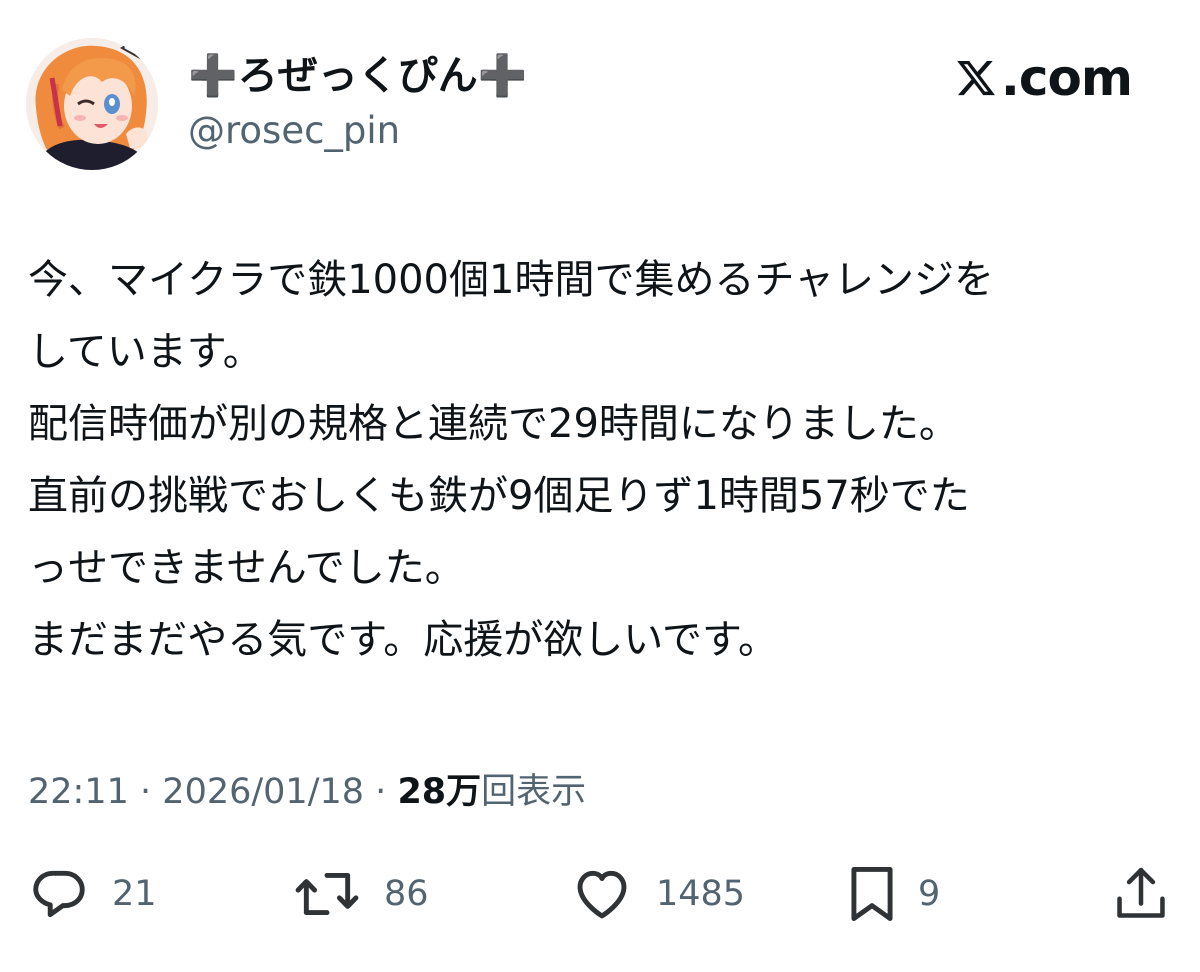 The height and width of the screenshot is (972, 1200). I want to click on like-button: 1485, so click(657, 894).